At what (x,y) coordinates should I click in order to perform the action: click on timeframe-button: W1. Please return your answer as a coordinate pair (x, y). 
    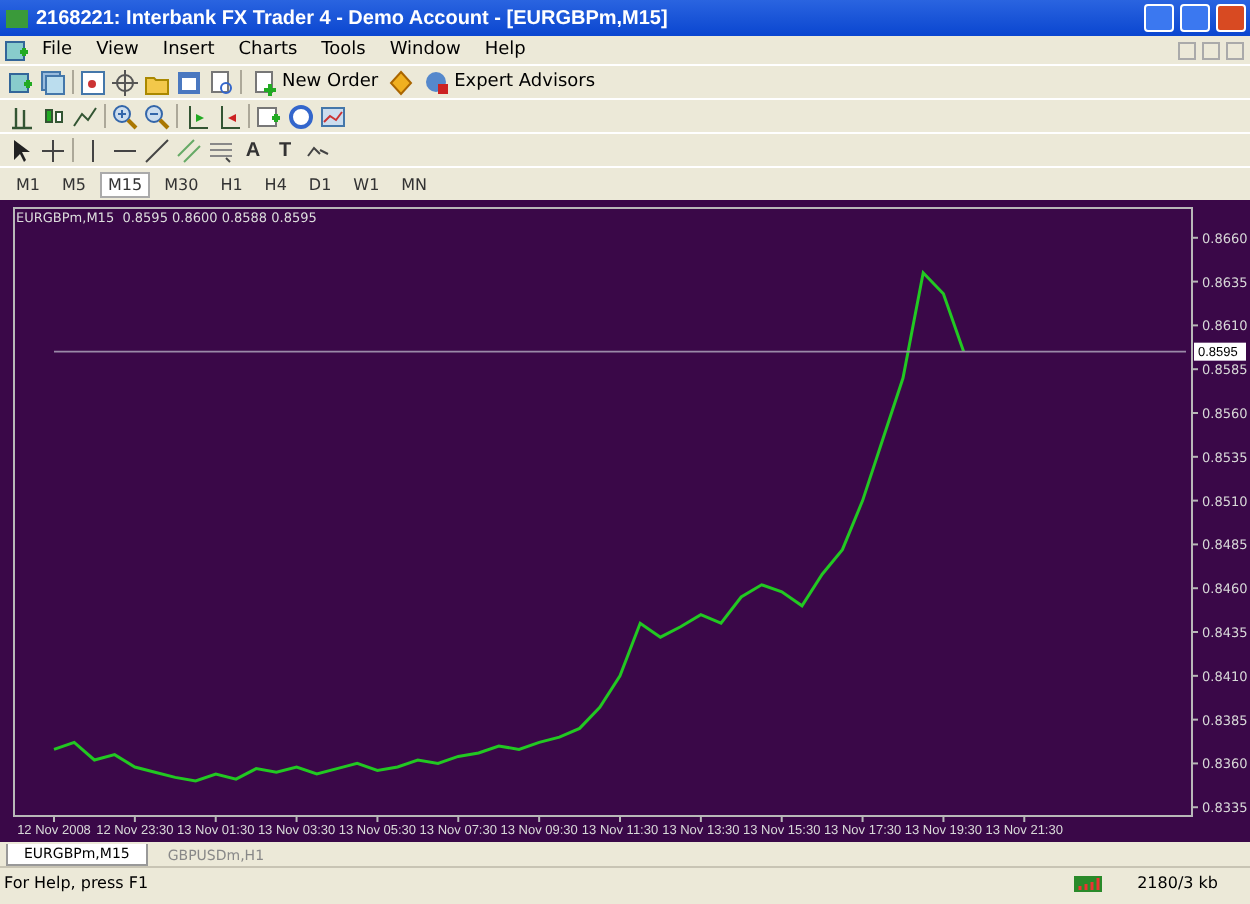
    Looking at the image, I should click on (366, 184).